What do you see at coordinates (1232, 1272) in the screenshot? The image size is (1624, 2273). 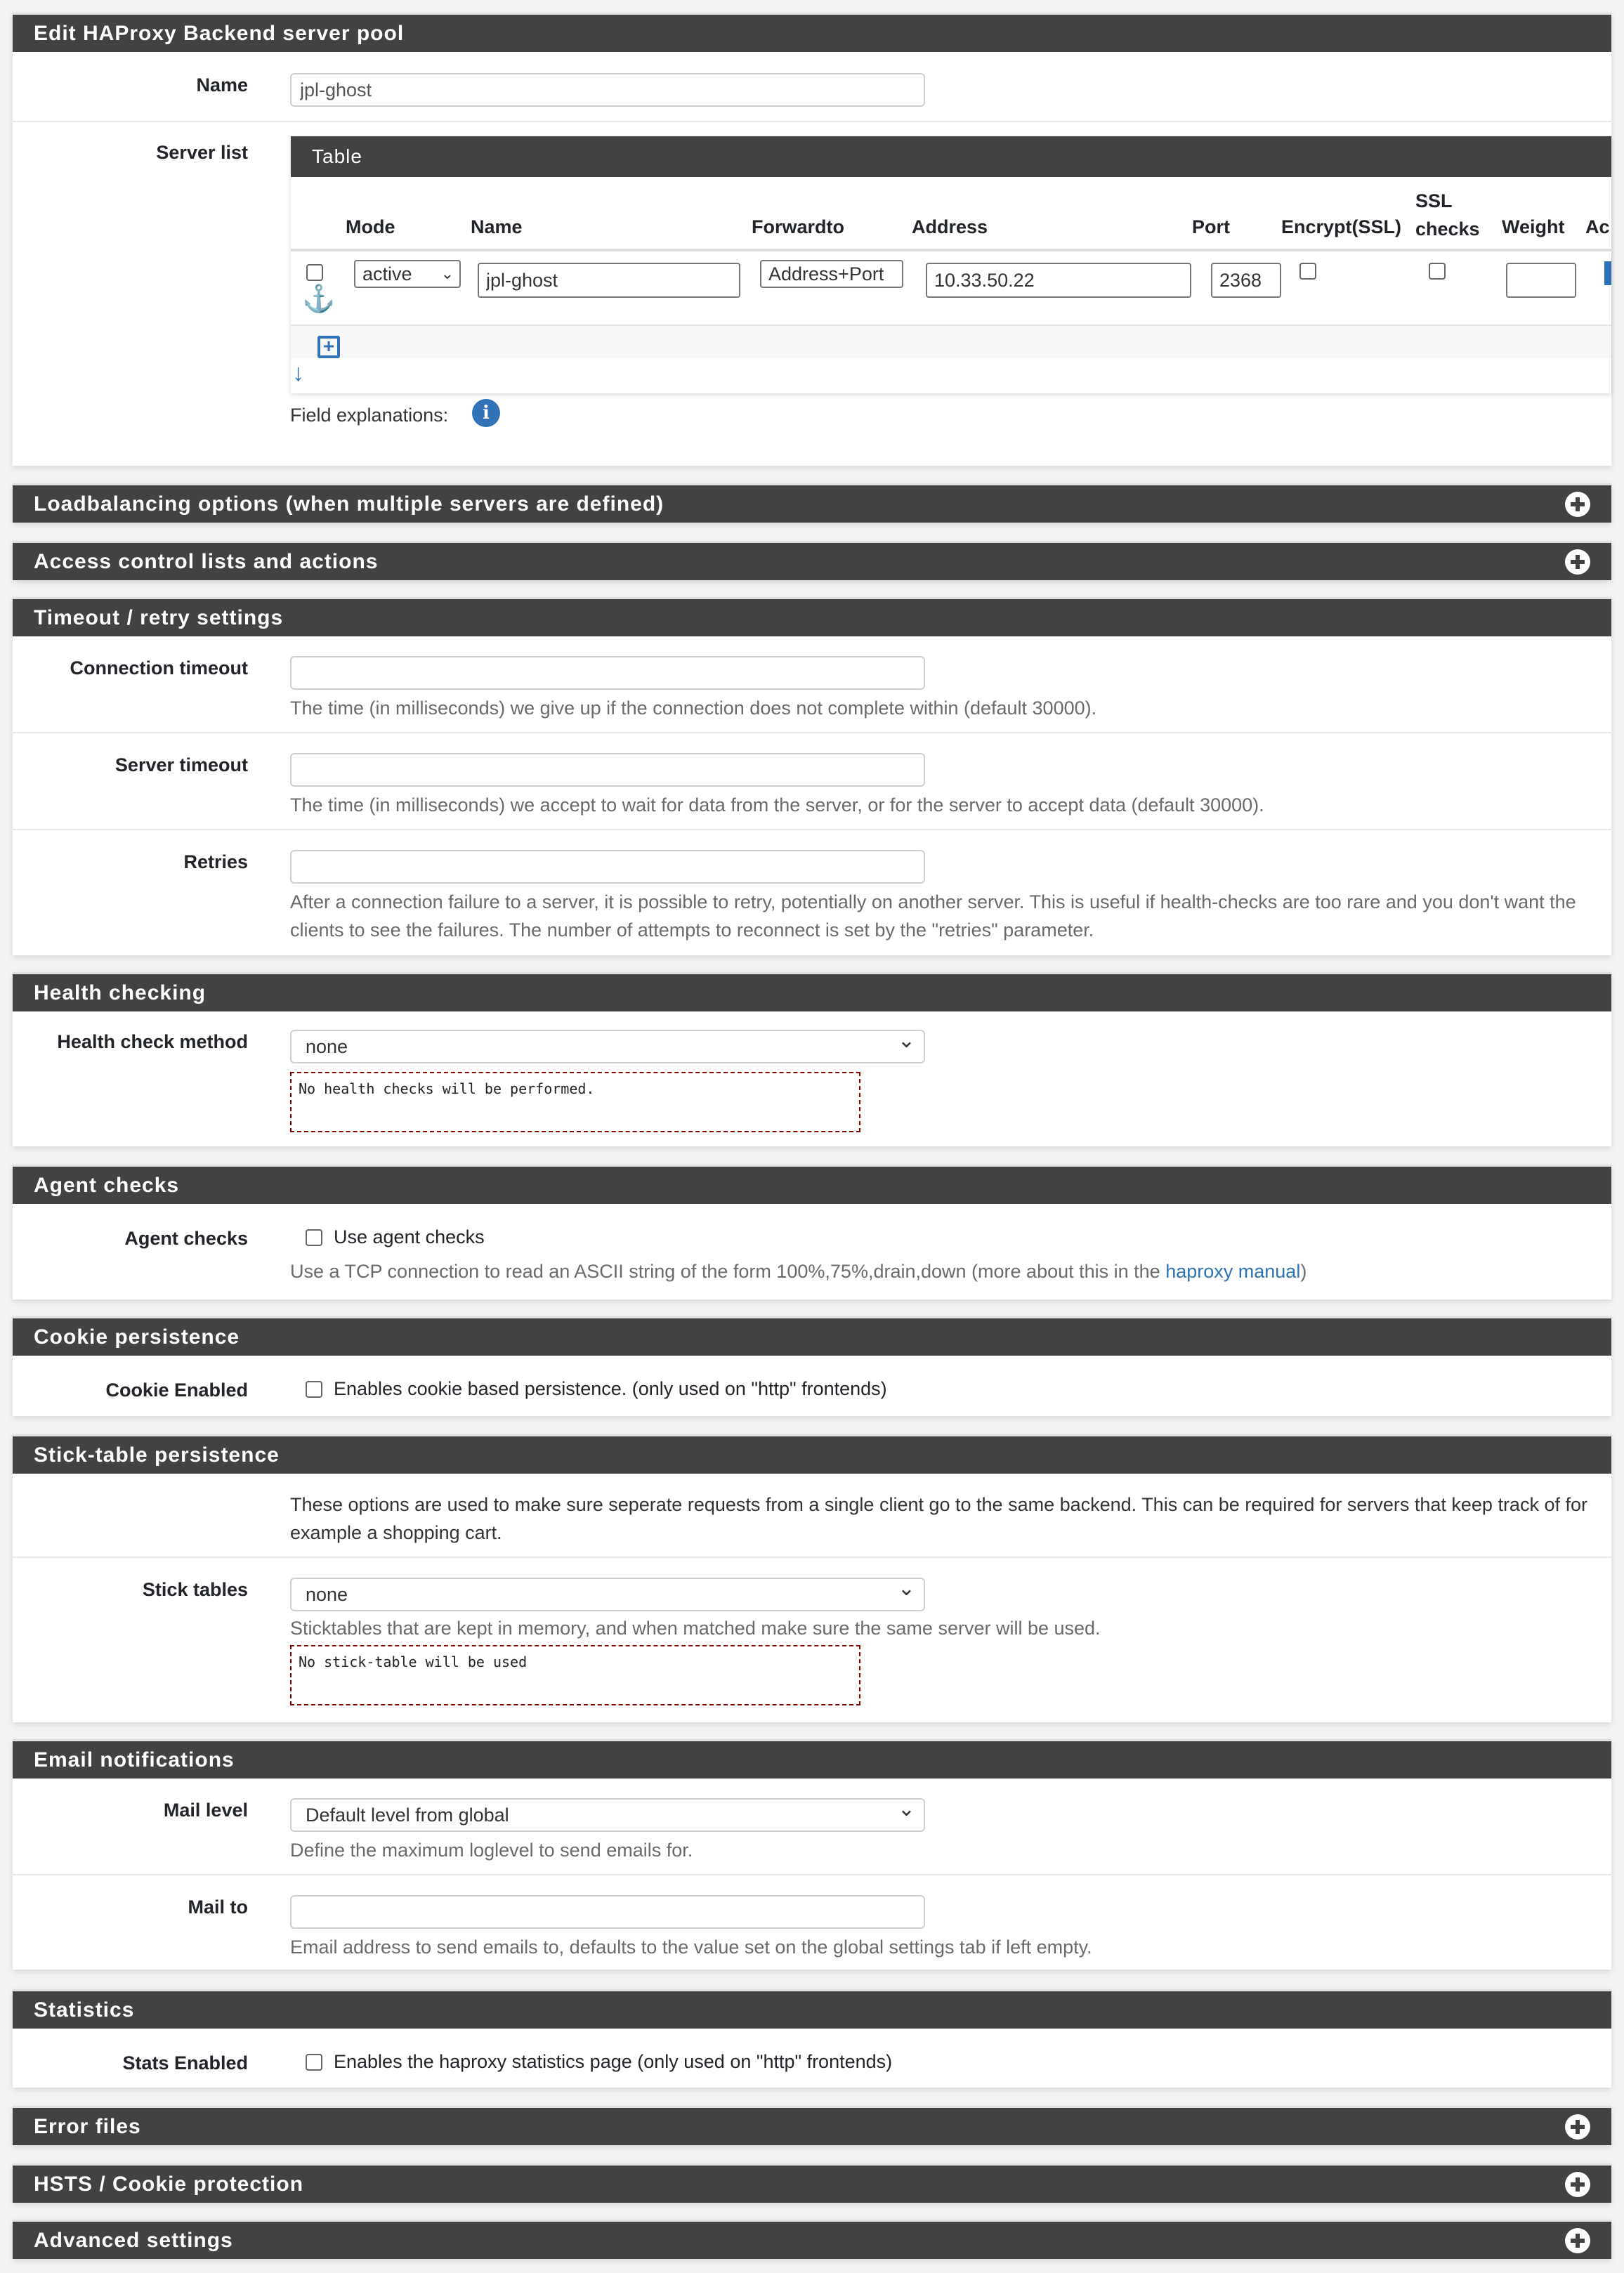 I see `haproxy-manual-link: haproxy manual` at bounding box center [1232, 1272].